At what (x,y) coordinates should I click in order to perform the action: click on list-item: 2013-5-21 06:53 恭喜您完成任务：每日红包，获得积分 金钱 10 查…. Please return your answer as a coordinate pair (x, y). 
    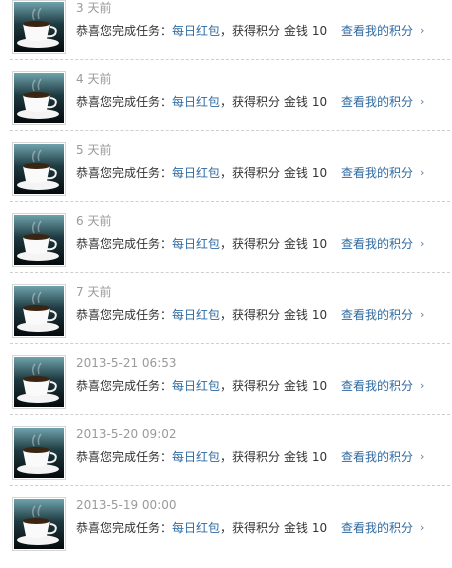
    Looking at the image, I should click on (226, 390).